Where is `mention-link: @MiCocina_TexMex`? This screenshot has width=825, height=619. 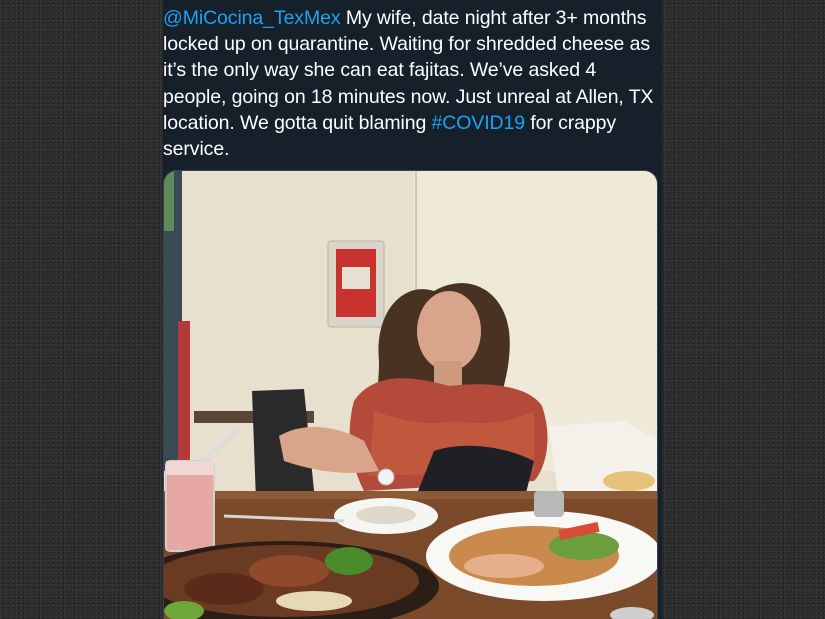
mention-link: @MiCocina_TexMex is located at coordinates (252, 18).